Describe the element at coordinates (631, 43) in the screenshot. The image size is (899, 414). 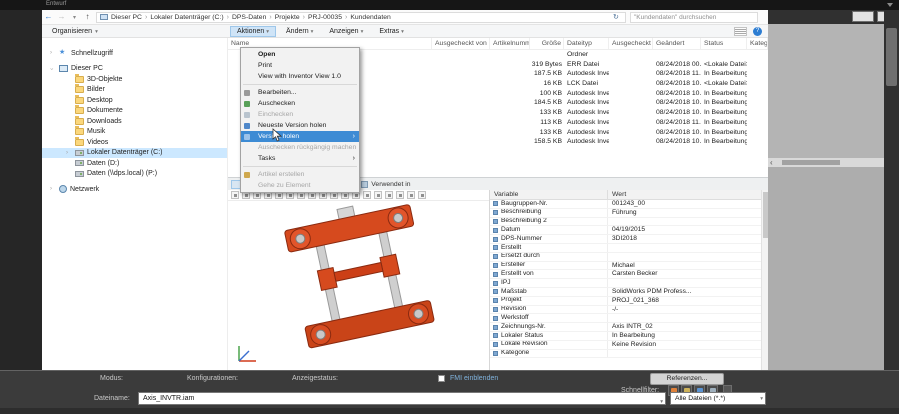
I see `column-header: Ausgecheckt in` at that location.